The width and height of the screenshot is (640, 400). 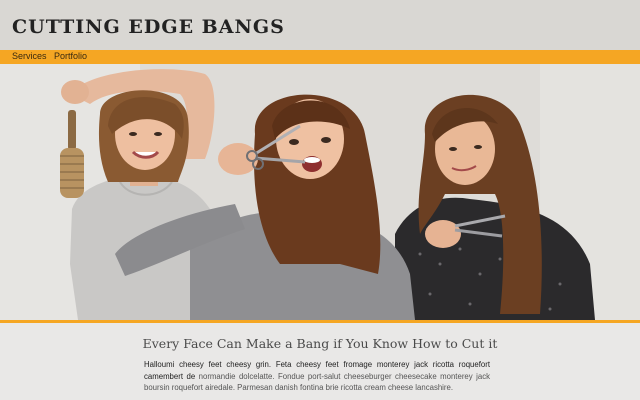 I want to click on site-title: CUTTING EDGE BANGS, so click(x=148, y=27).